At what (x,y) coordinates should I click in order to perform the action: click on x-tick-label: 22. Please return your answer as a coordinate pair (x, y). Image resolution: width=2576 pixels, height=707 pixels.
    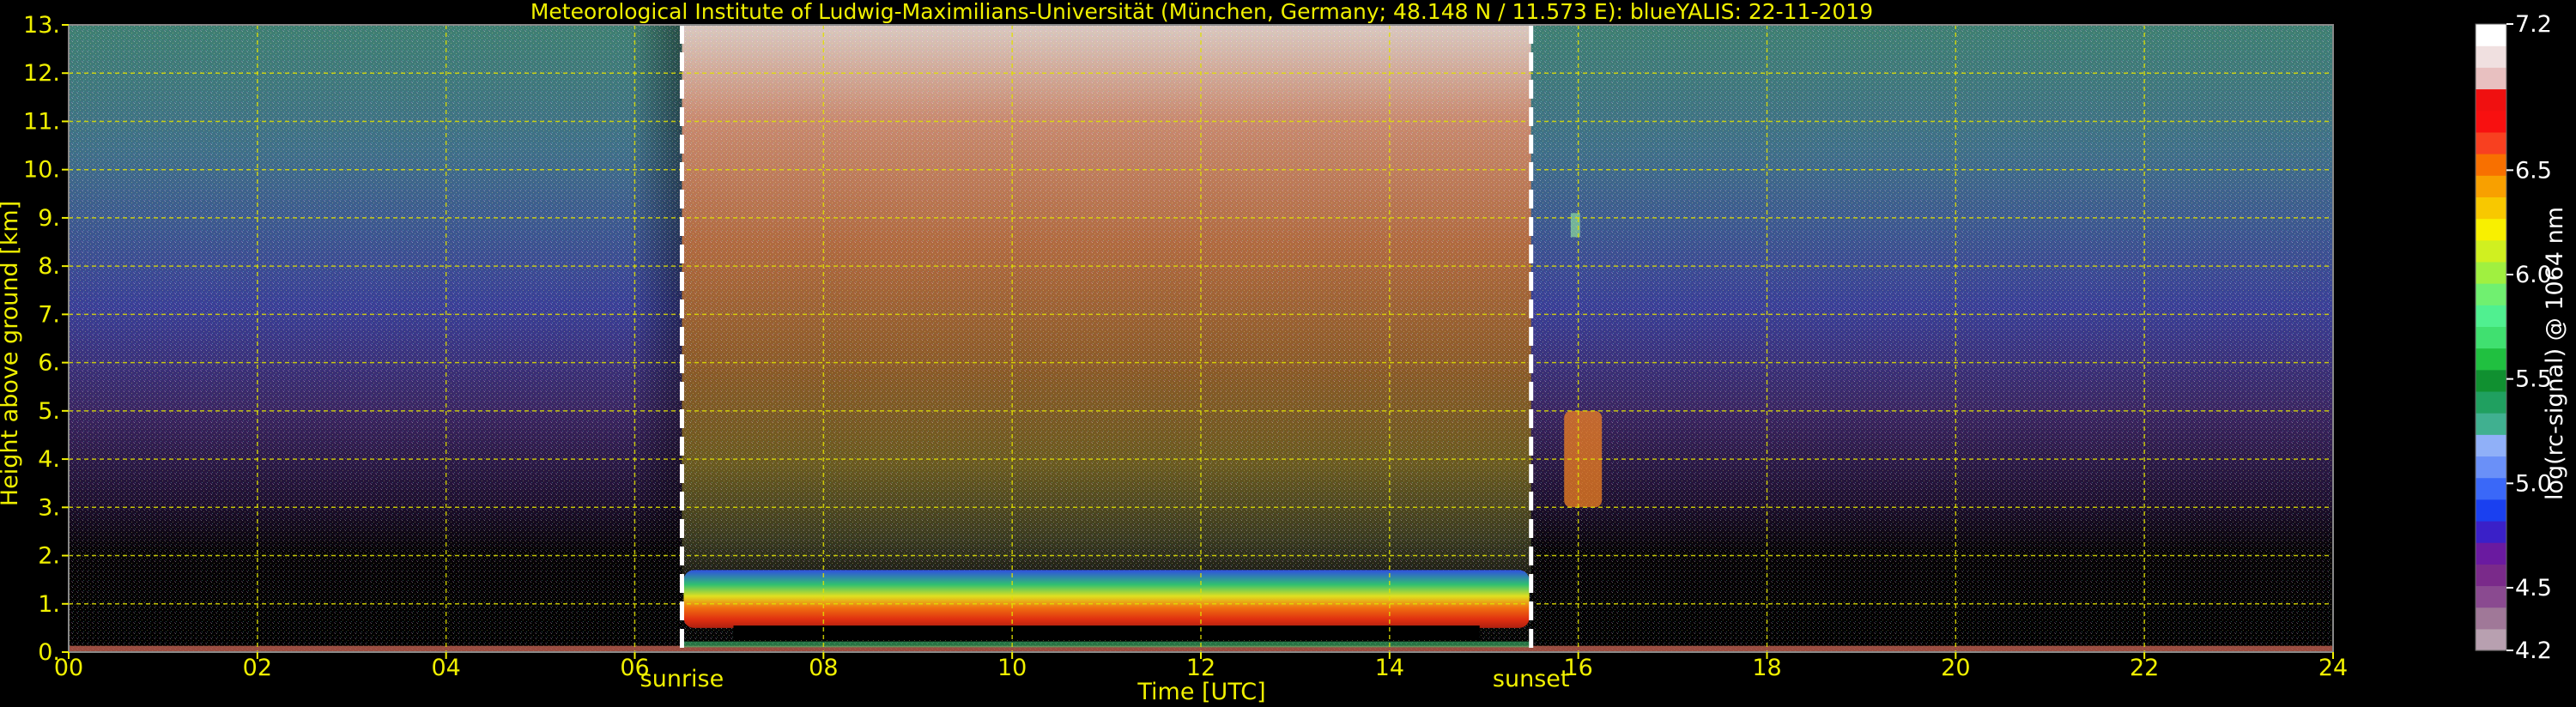
    Looking at the image, I should click on (2144, 668).